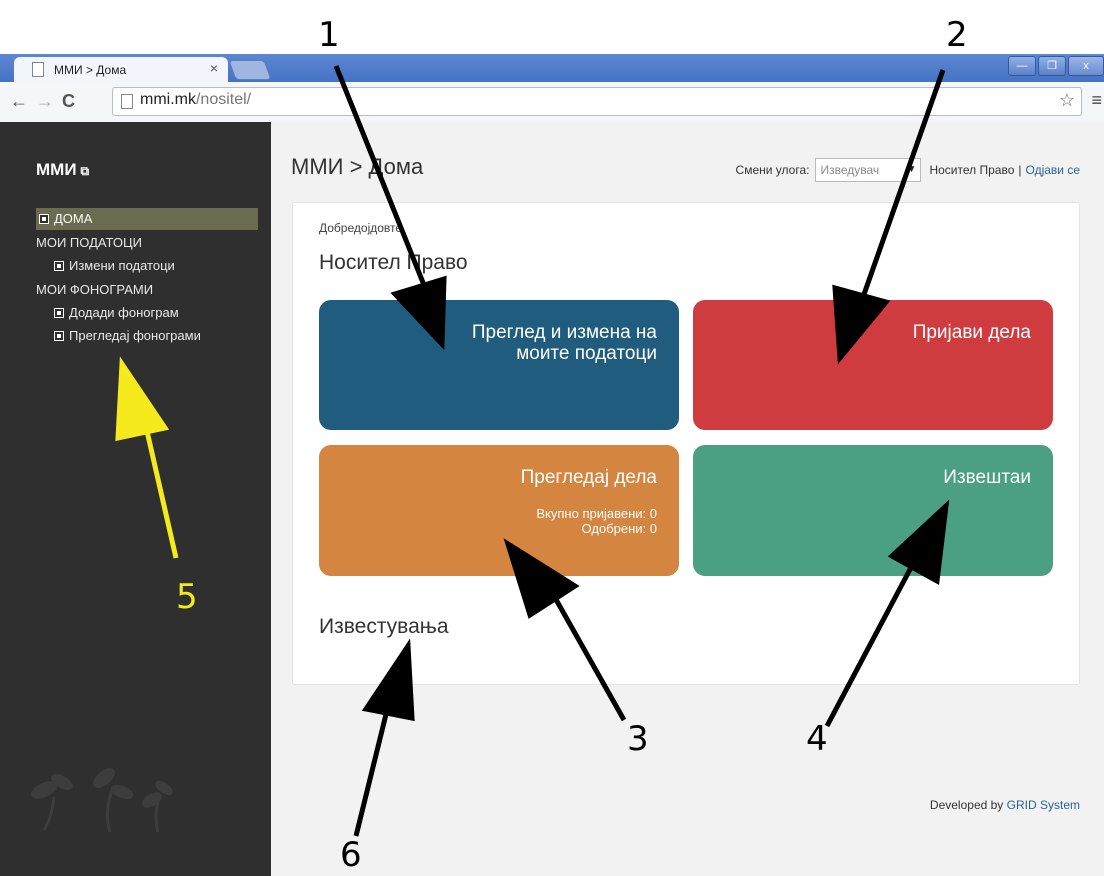  What do you see at coordinates (987, 477) in the screenshot?
I see `tile-title: Извештаи` at bounding box center [987, 477].